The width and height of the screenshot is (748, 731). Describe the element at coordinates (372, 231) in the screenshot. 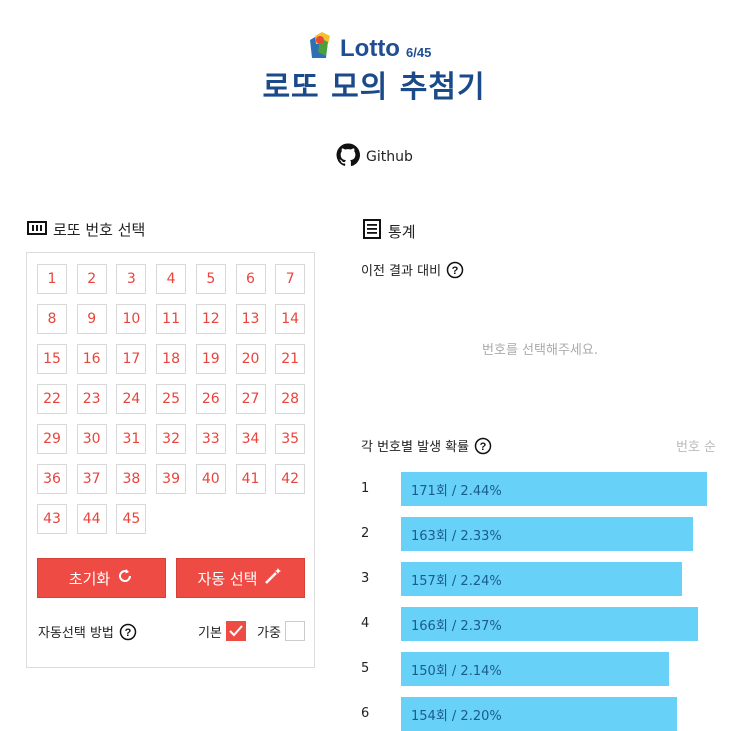

I see `list-icon` at that location.